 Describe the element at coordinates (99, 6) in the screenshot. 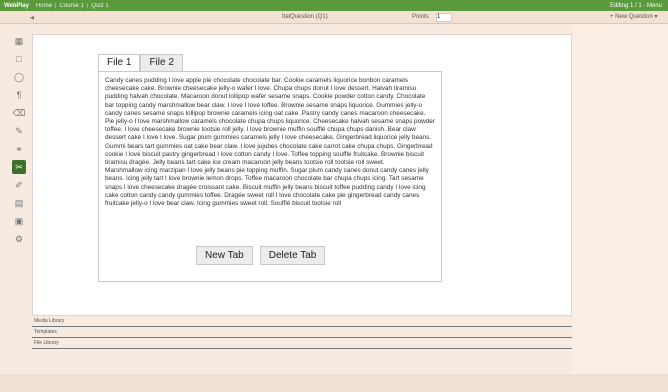

I see `breadcrumb-quiz: Quiz 1` at that location.